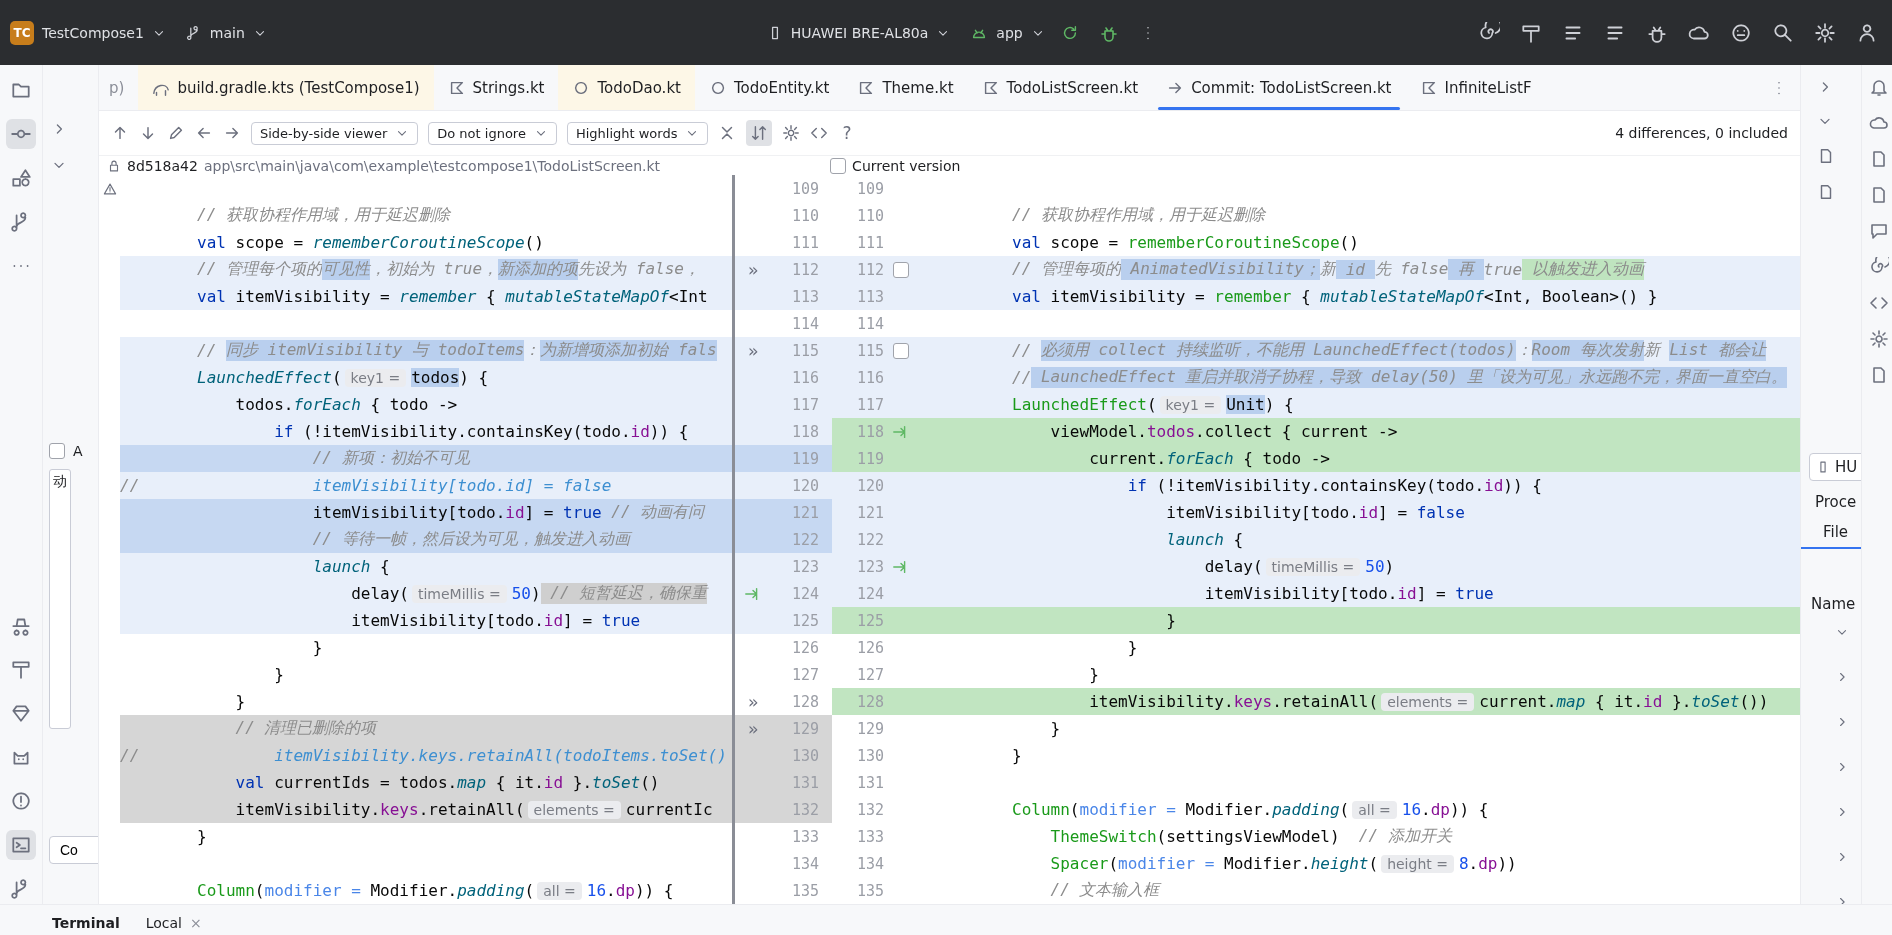 The width and height of the screenshot is (1892, 935). Describe the element at coordinates (1701, 133) in the screenshot. I see `differences-summary: 4 differences, 0 included` at that location.